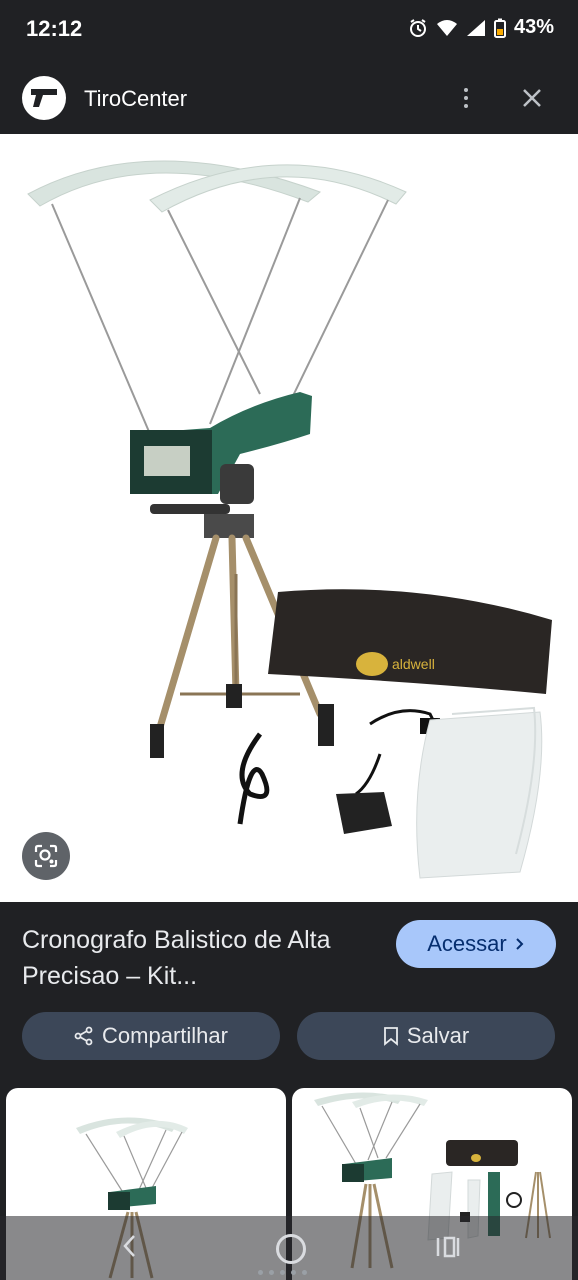 This screenshot has width=578, height=1280. I want to click on status-bar: 12:12 43%, so click(289, 30).